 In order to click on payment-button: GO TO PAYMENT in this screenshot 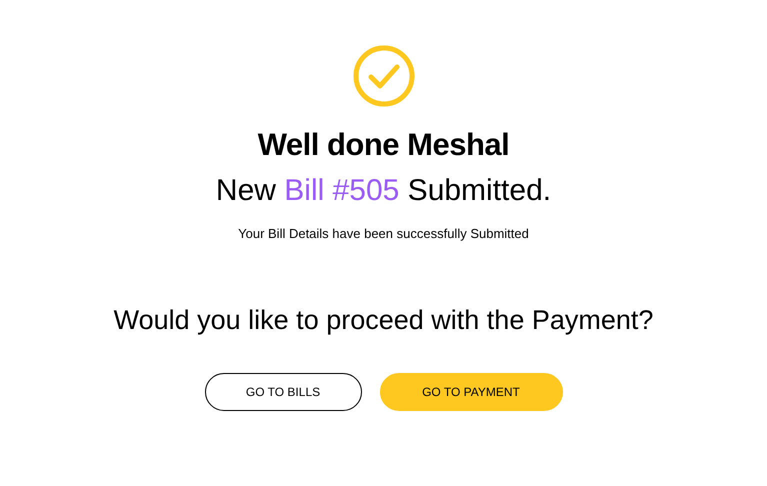, I will do `click(471, 392)`.